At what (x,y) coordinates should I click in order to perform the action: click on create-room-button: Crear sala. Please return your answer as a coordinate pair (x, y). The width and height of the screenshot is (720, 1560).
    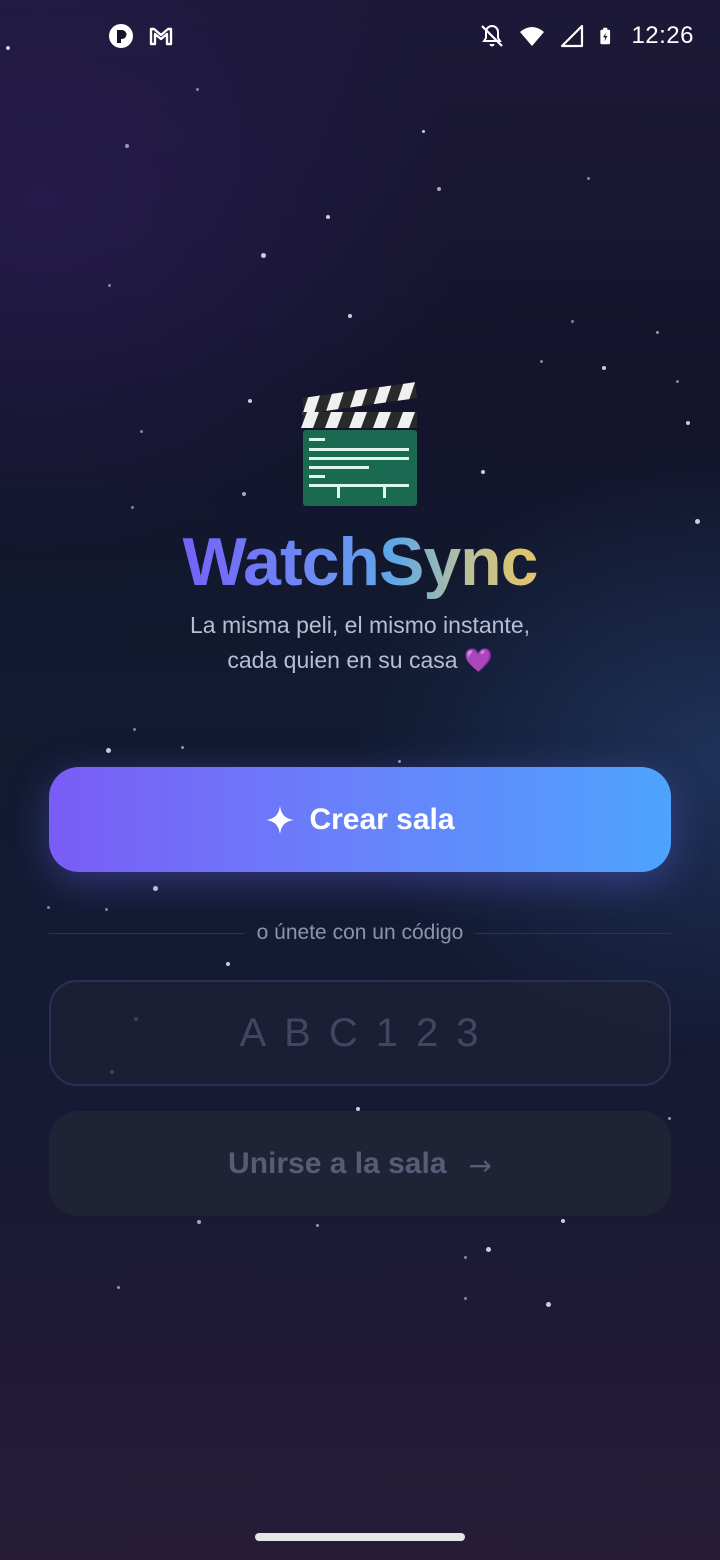
    Looking at the image, I should click on (360, 819).